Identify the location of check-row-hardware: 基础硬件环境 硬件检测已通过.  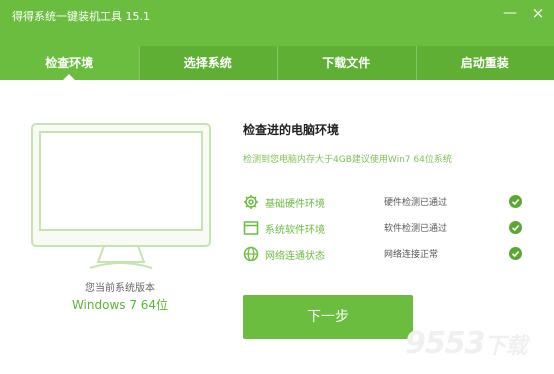
(388, 202).